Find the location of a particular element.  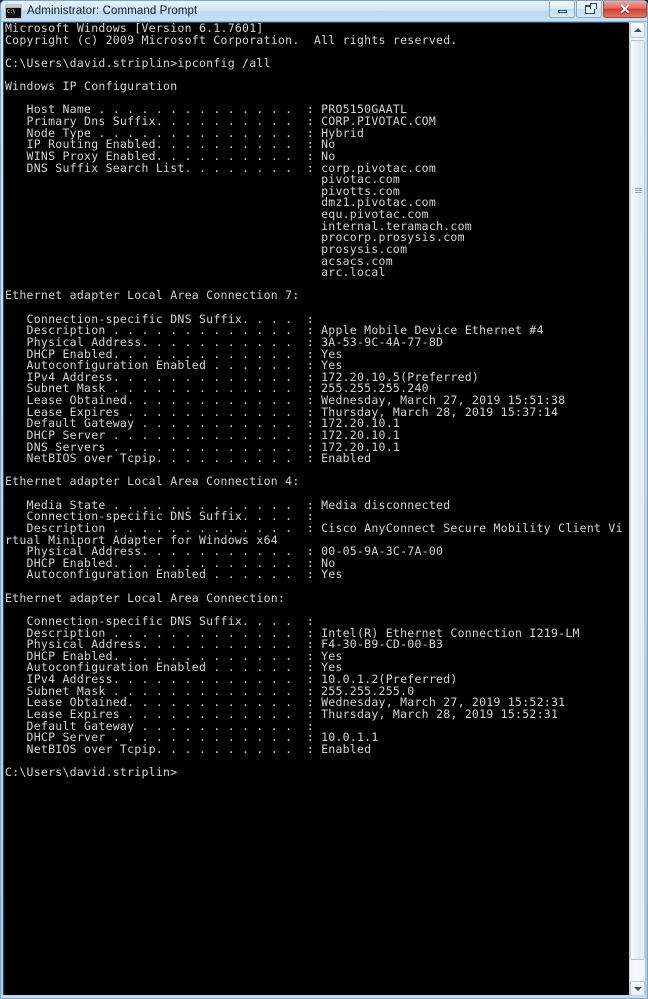

scrollbar-thumb is located at coordinates (637, 500).